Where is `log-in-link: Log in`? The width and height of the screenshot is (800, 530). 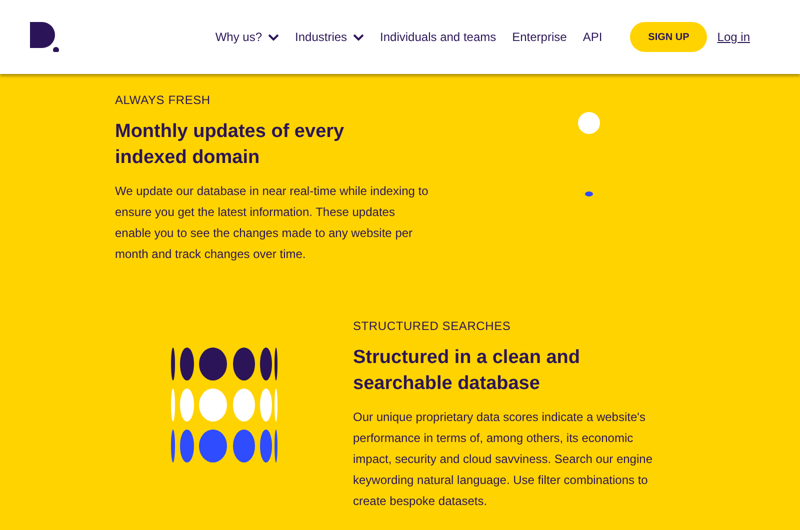
log-in-link: Log in is located at coordinates (733, 37).